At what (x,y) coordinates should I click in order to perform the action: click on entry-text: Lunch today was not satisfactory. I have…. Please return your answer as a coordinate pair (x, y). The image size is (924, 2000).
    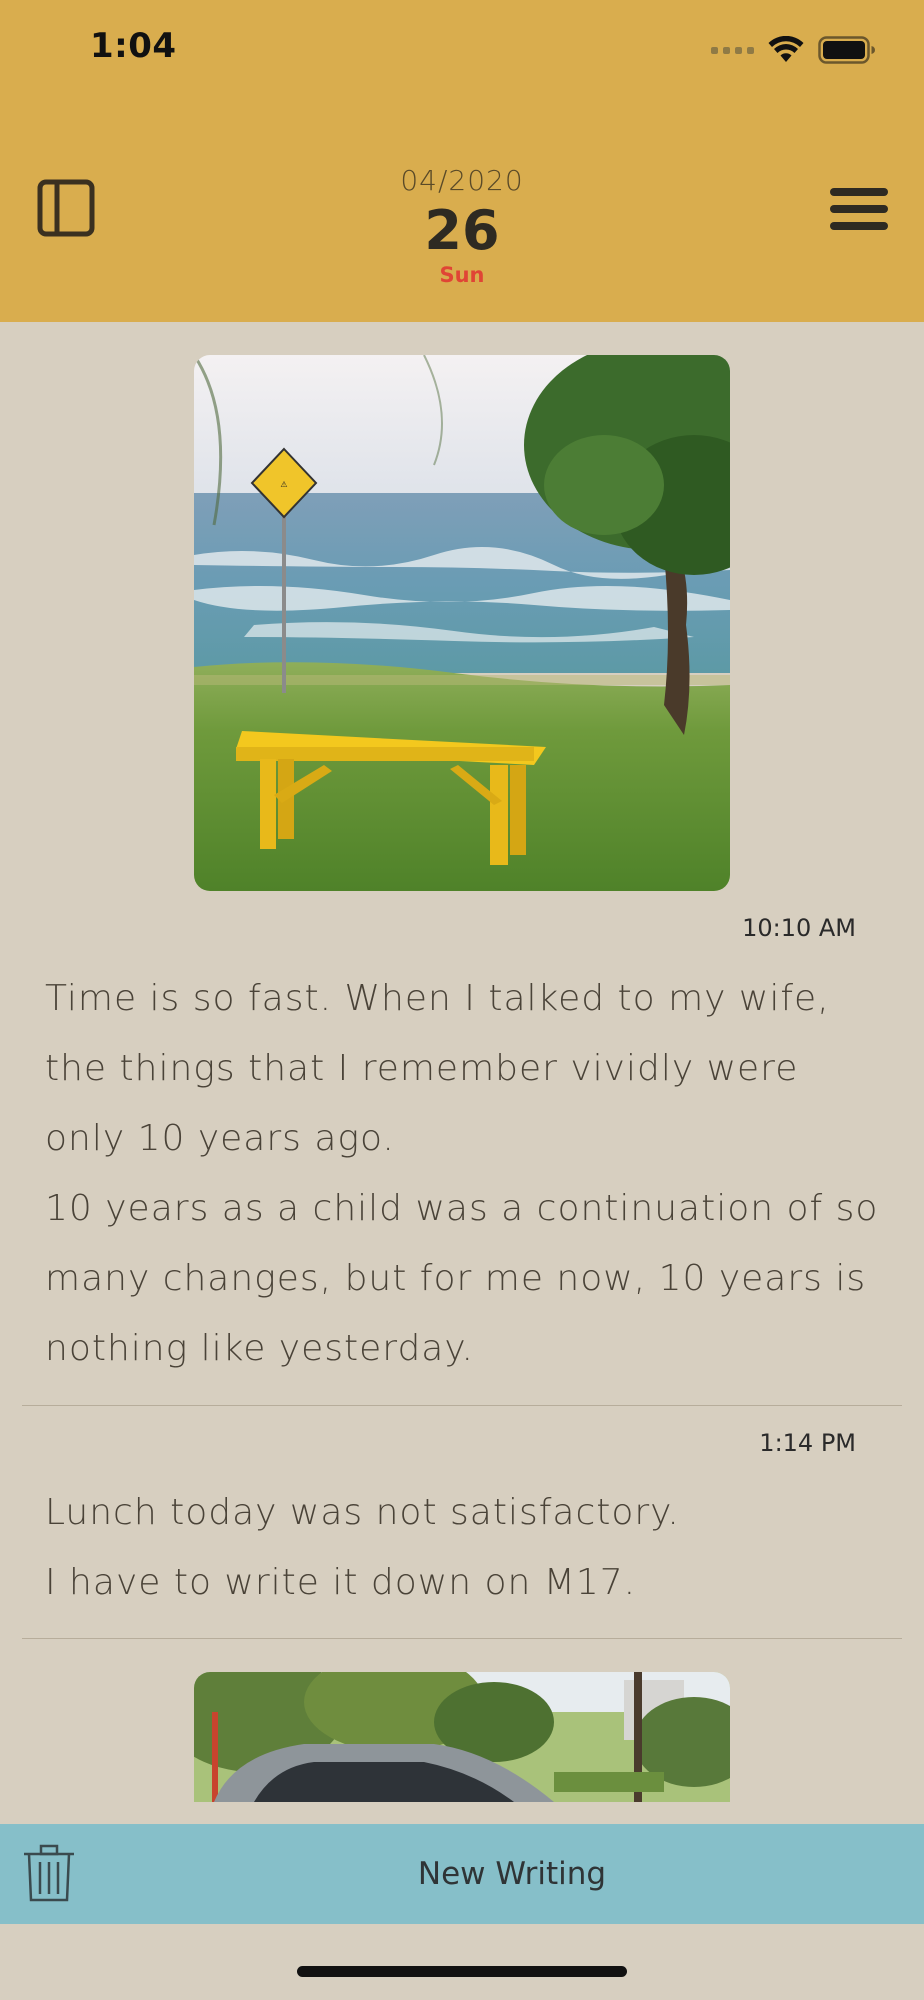
    Looking at the image, I should click on (465, 1548).